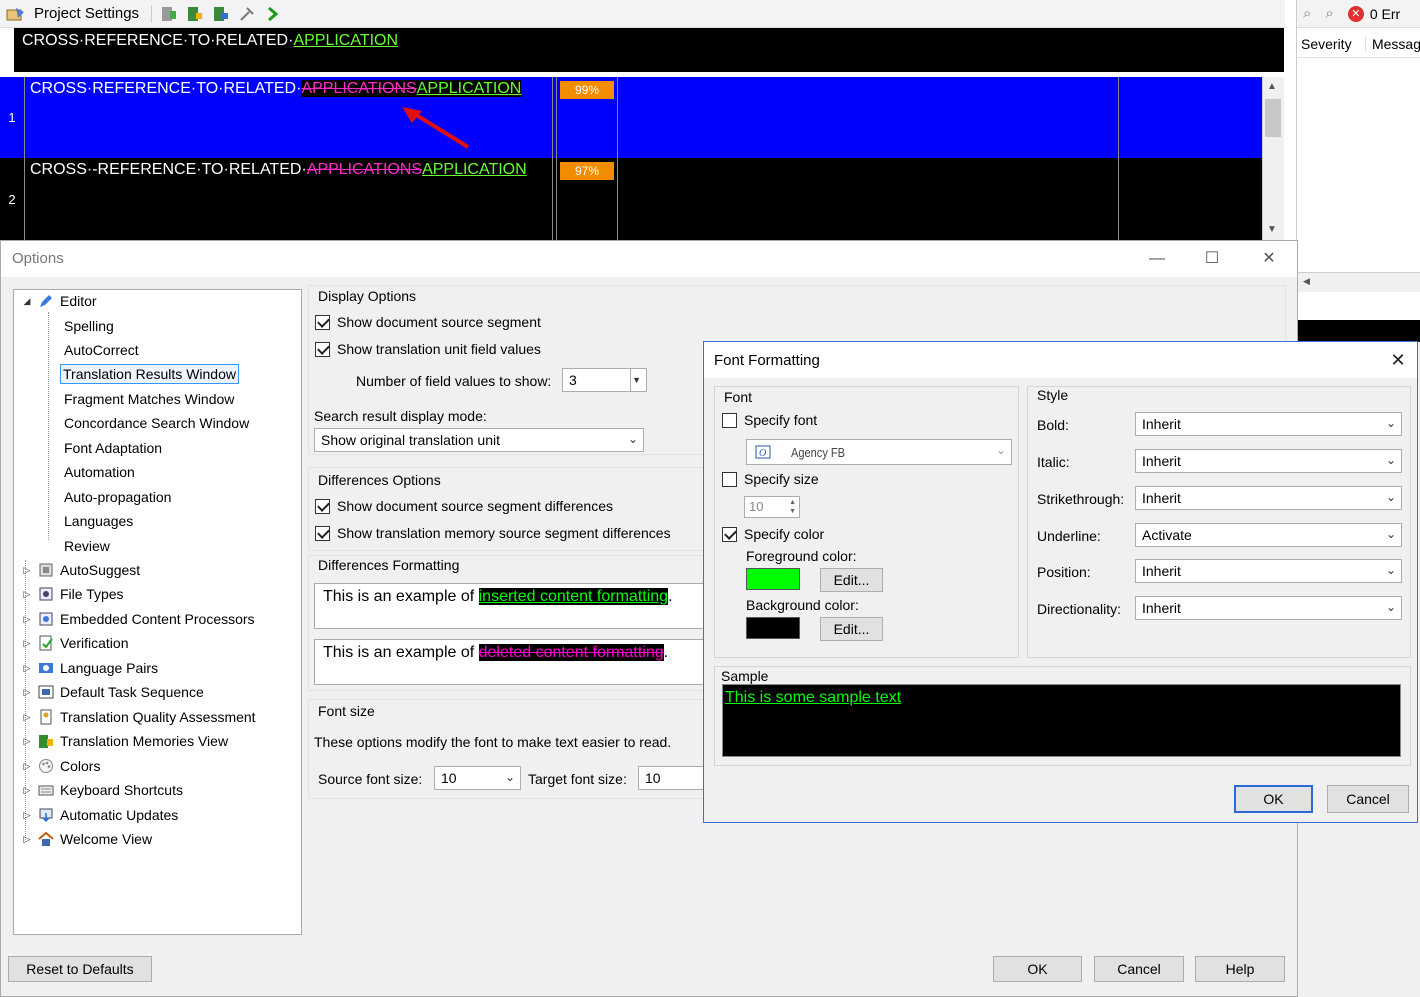 This screenshot has height=997, width=1420. I want to click on tree-node-auto-propagation: Auto-propagation, so click(117, 497).